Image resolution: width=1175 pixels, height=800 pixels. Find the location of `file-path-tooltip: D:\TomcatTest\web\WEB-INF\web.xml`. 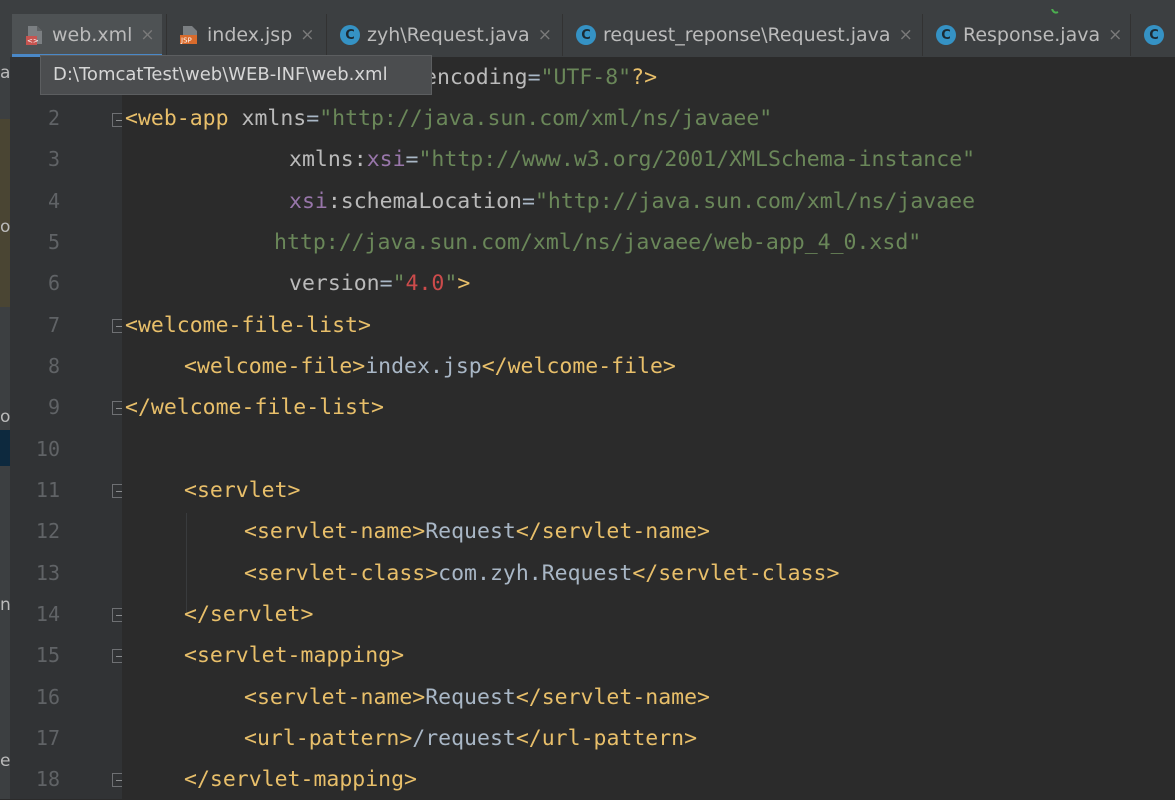

file-path-tooltip: D:\TomcatTest\web\WEB-INF\web.xml is located at coordinates (236, 75).